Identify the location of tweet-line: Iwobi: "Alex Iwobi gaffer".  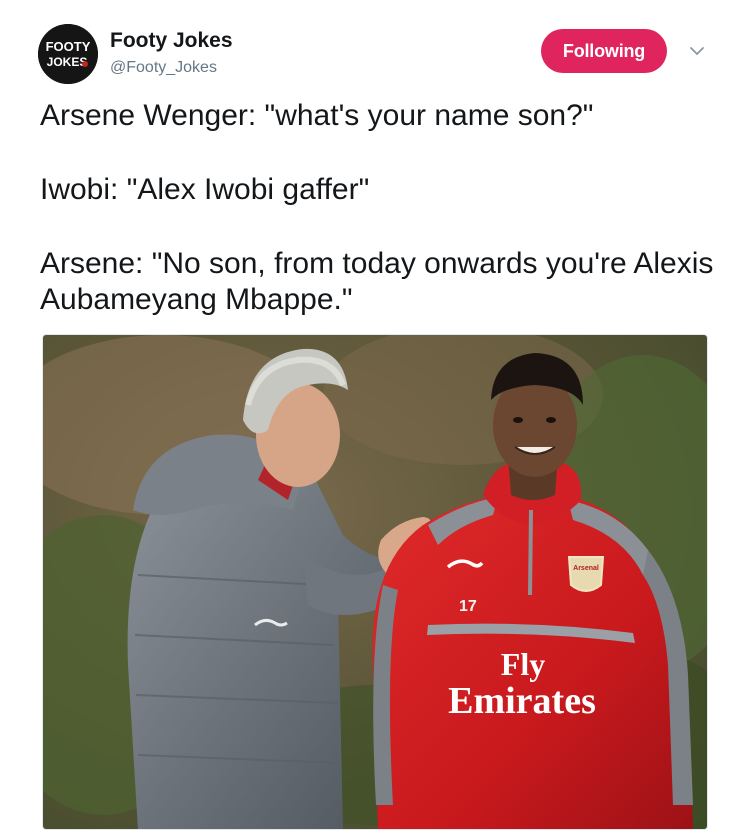
(205, 189).